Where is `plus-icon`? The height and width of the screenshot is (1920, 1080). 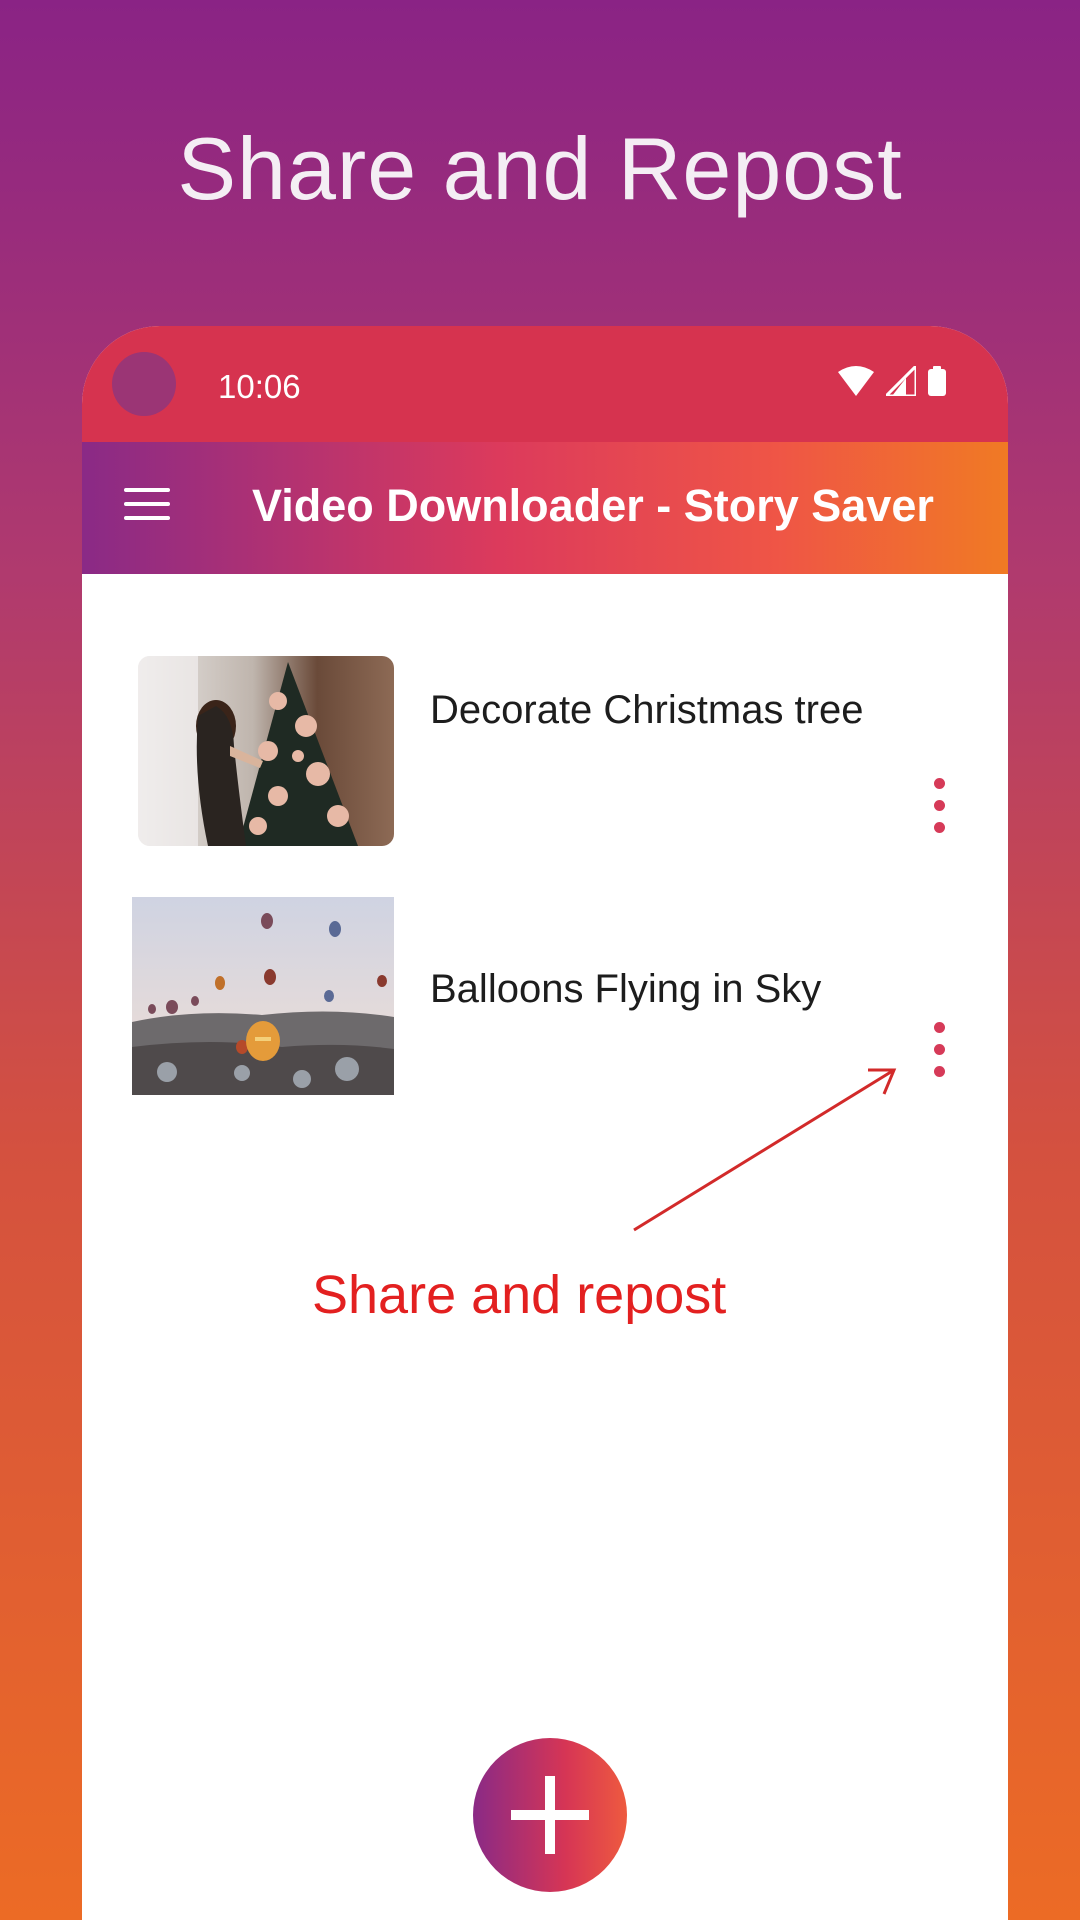
plus-icon is located at coordinates (550, 1815).